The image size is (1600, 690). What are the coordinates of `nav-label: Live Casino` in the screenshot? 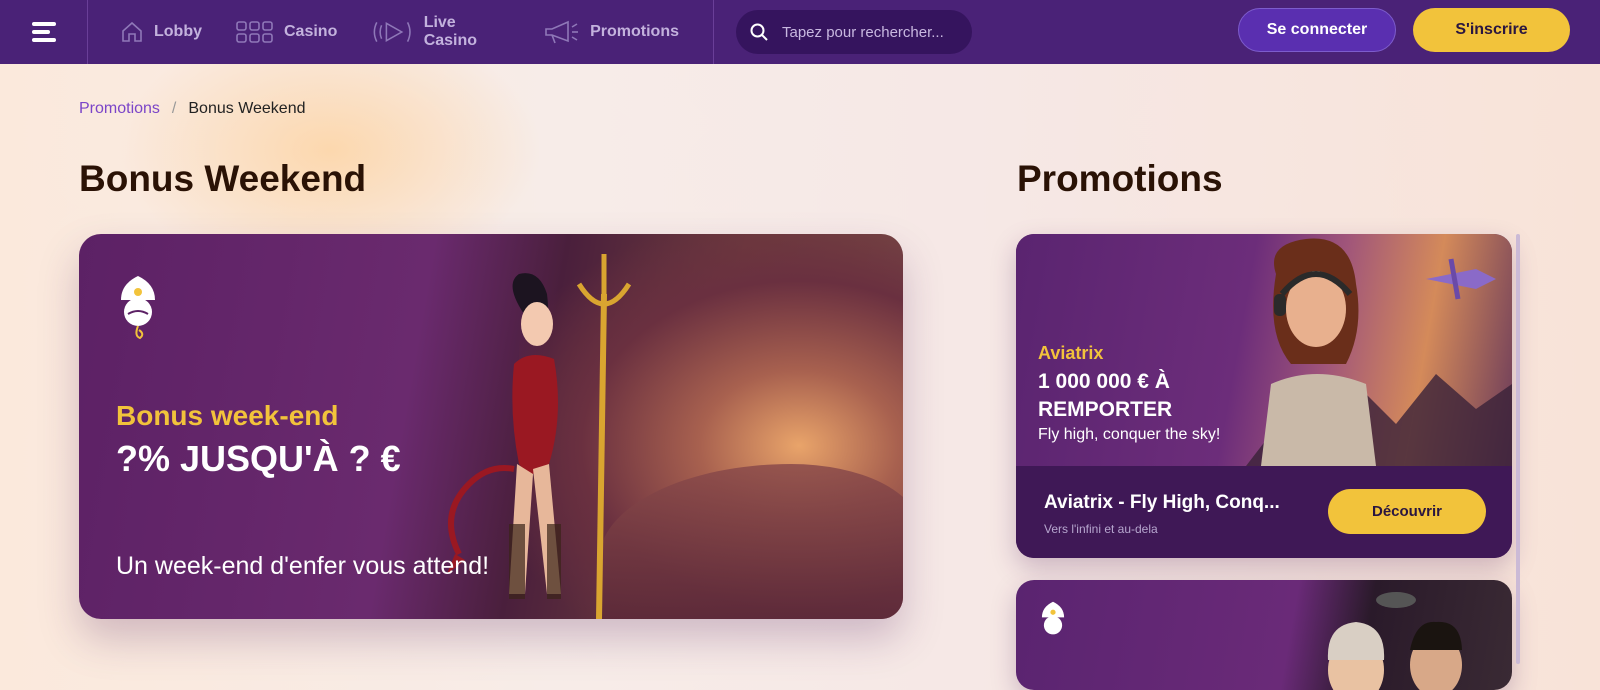 It's located at (450, 31).